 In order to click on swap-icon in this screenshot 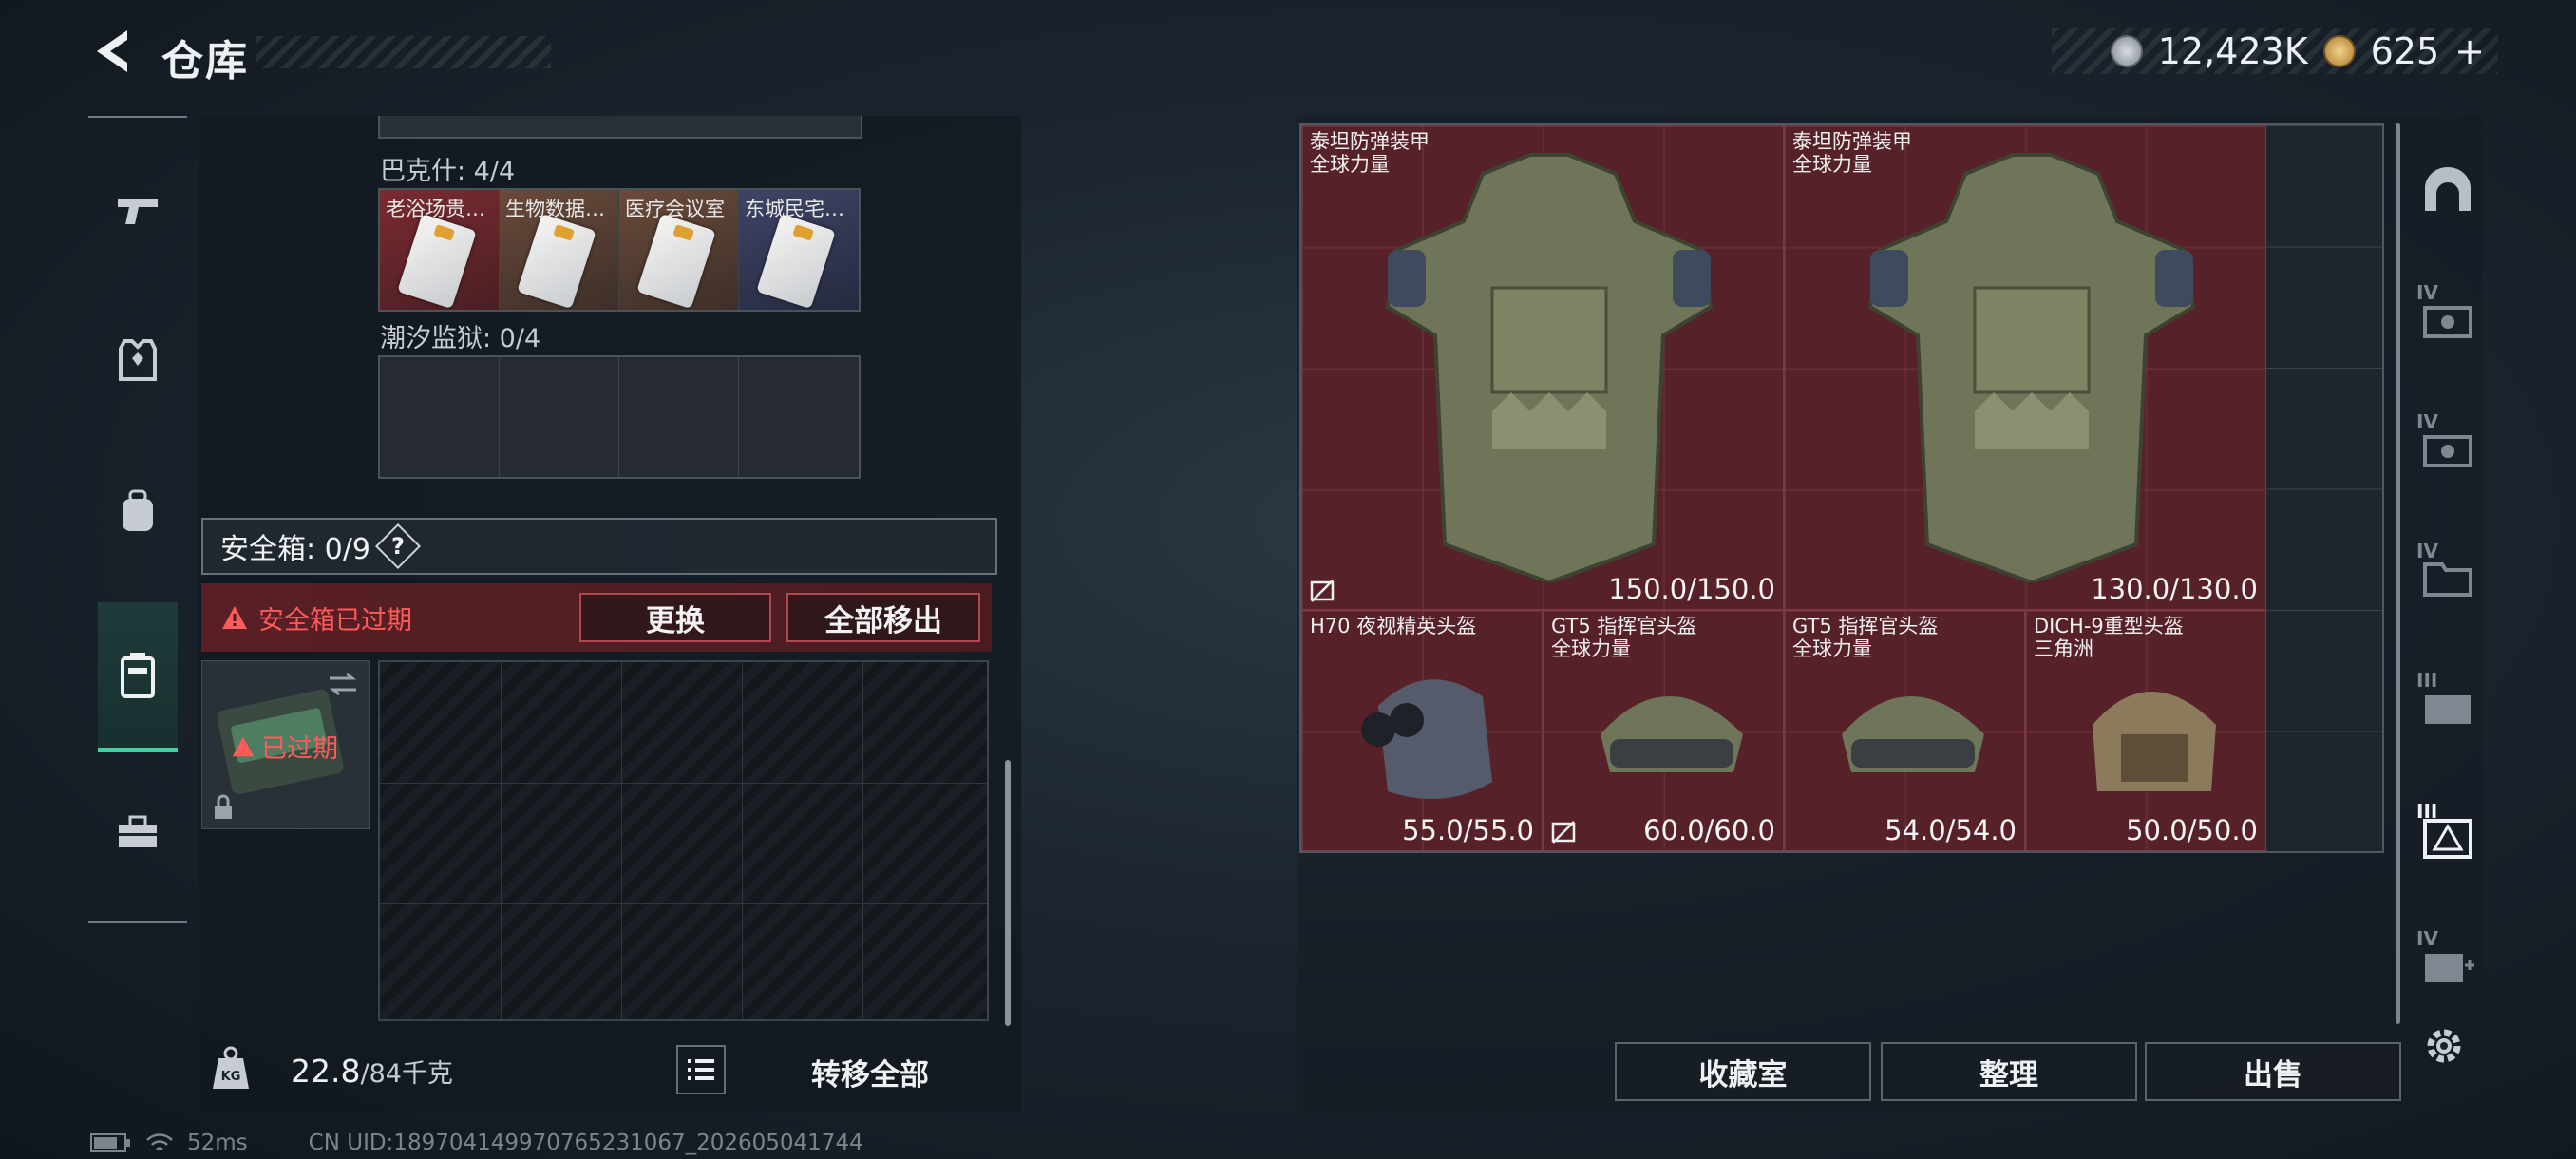, I will do `click(343, 684)`.